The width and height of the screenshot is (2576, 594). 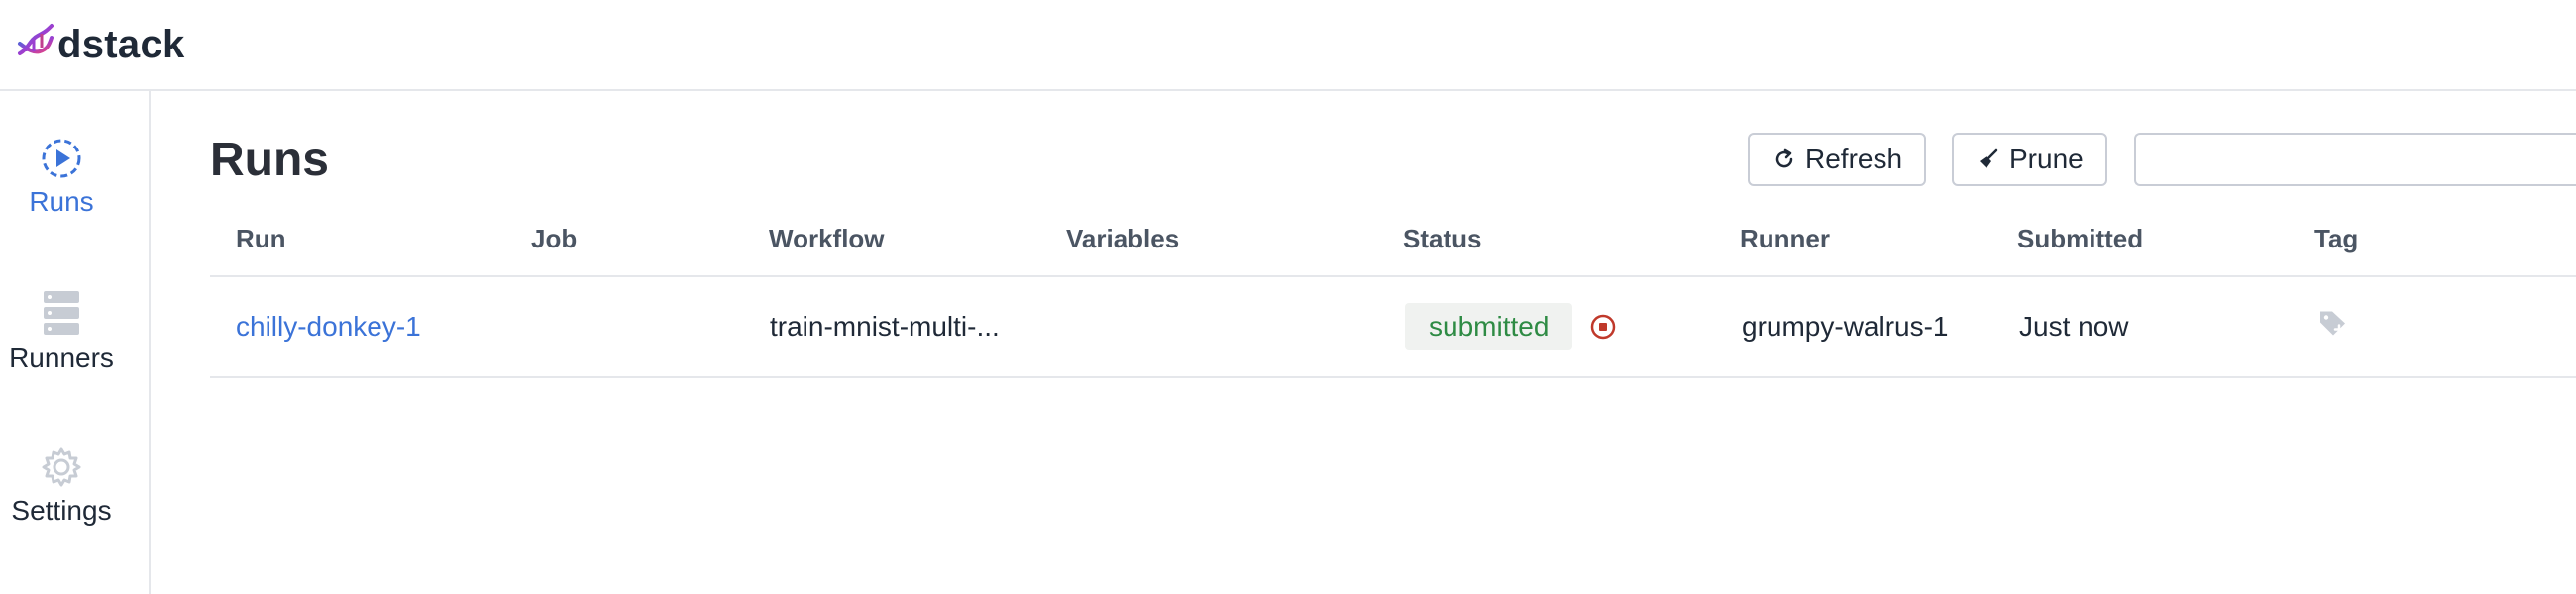 I want to click on runner-cell: grumpy-walrus-1, so click(x=1845, y=326).